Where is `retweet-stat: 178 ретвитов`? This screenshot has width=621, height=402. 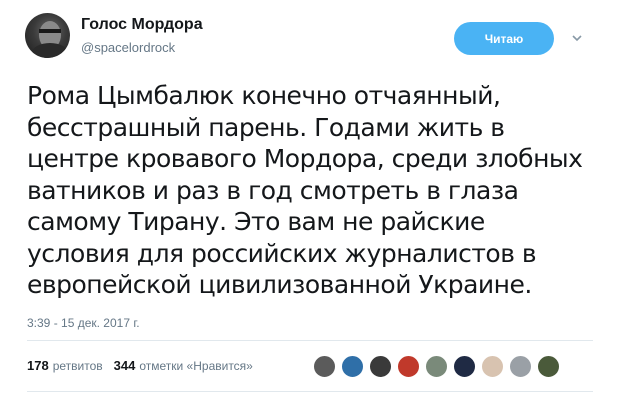 retweet-stat: 178 ретвитов is located at coordinates (65, 365).